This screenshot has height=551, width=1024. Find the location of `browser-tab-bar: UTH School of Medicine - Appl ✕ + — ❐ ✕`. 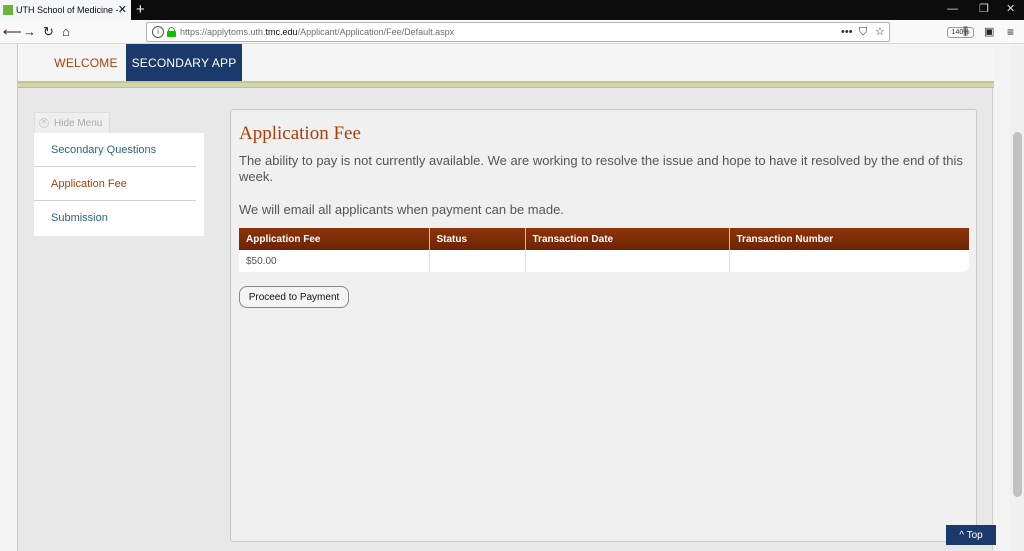

browser-tab-bar: UTH School of Medicine - Appl ✕ + — ❐ ✕ is located at coordinates (512, 10).